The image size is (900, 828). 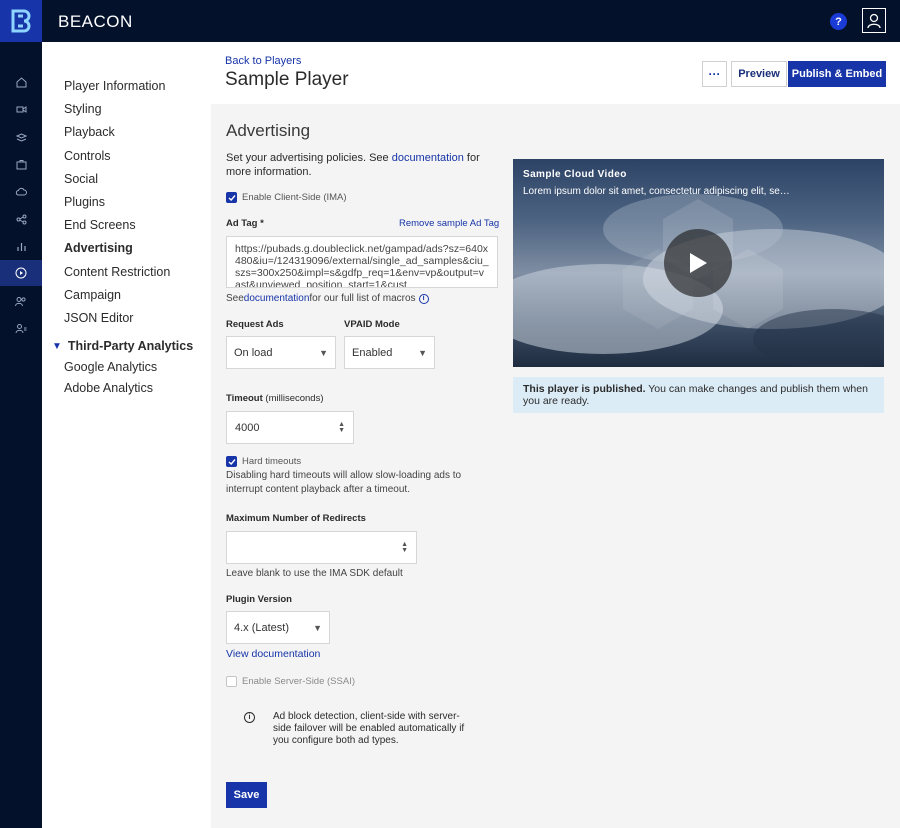 I want to click on timeout-value: 4000, so click(x=247, y=427).